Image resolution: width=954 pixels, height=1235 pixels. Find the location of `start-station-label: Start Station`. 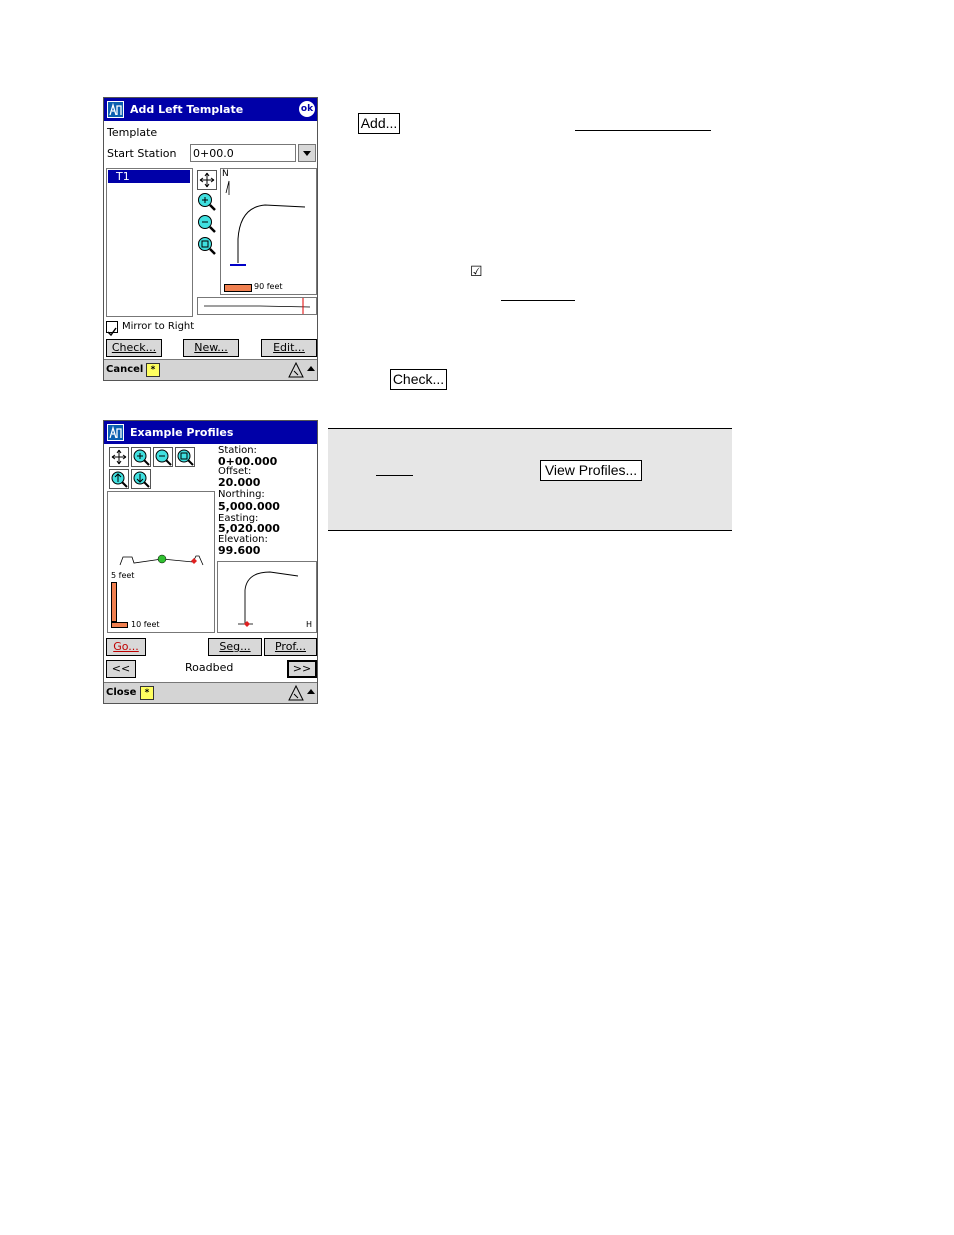

start-station-label: Start Station is located at coordinates (142, 153).